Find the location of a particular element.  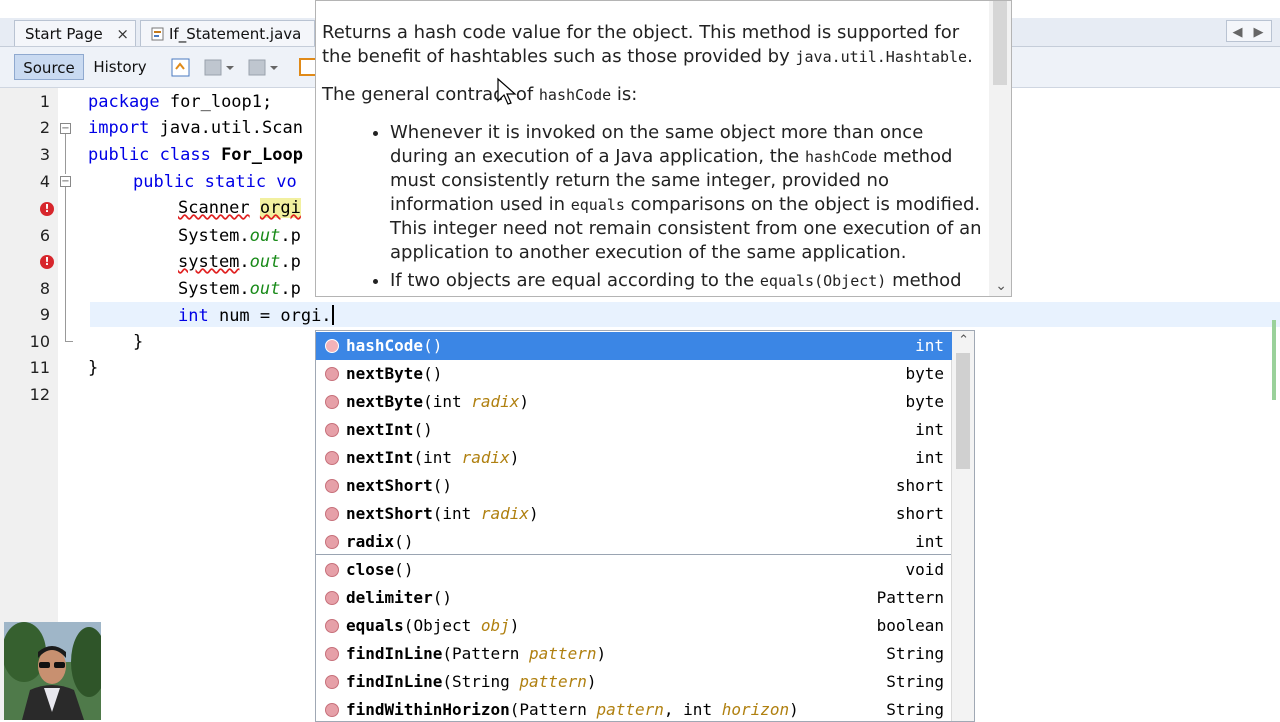

completion-item-nextshort: nextShort(int radix) short is located at coordinates (634, 514).